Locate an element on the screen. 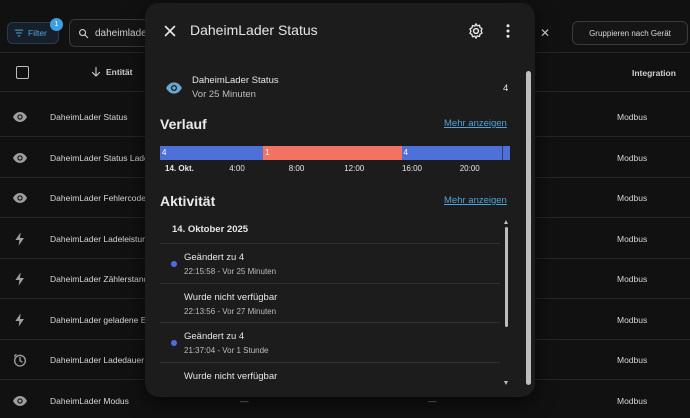 This screenshot has width=690, height=418. history-timeline: 414 is located at coordinates (335, 153).